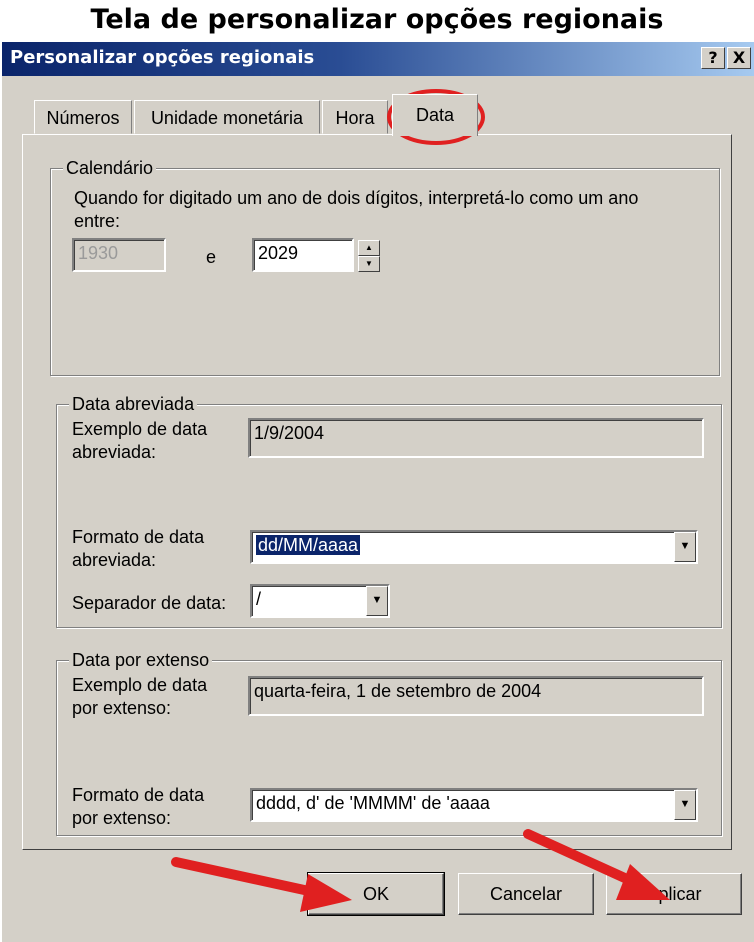  I want to click on long-date-format-label-cont: por extenso:, so click(122, 818).